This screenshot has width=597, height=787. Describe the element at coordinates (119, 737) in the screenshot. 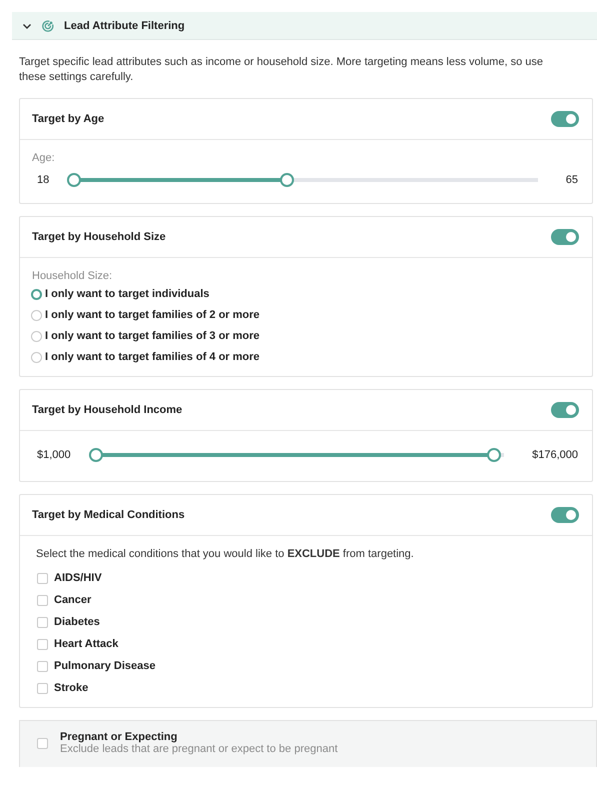

I see `option-title: Pregnant or Expecting` at that location.